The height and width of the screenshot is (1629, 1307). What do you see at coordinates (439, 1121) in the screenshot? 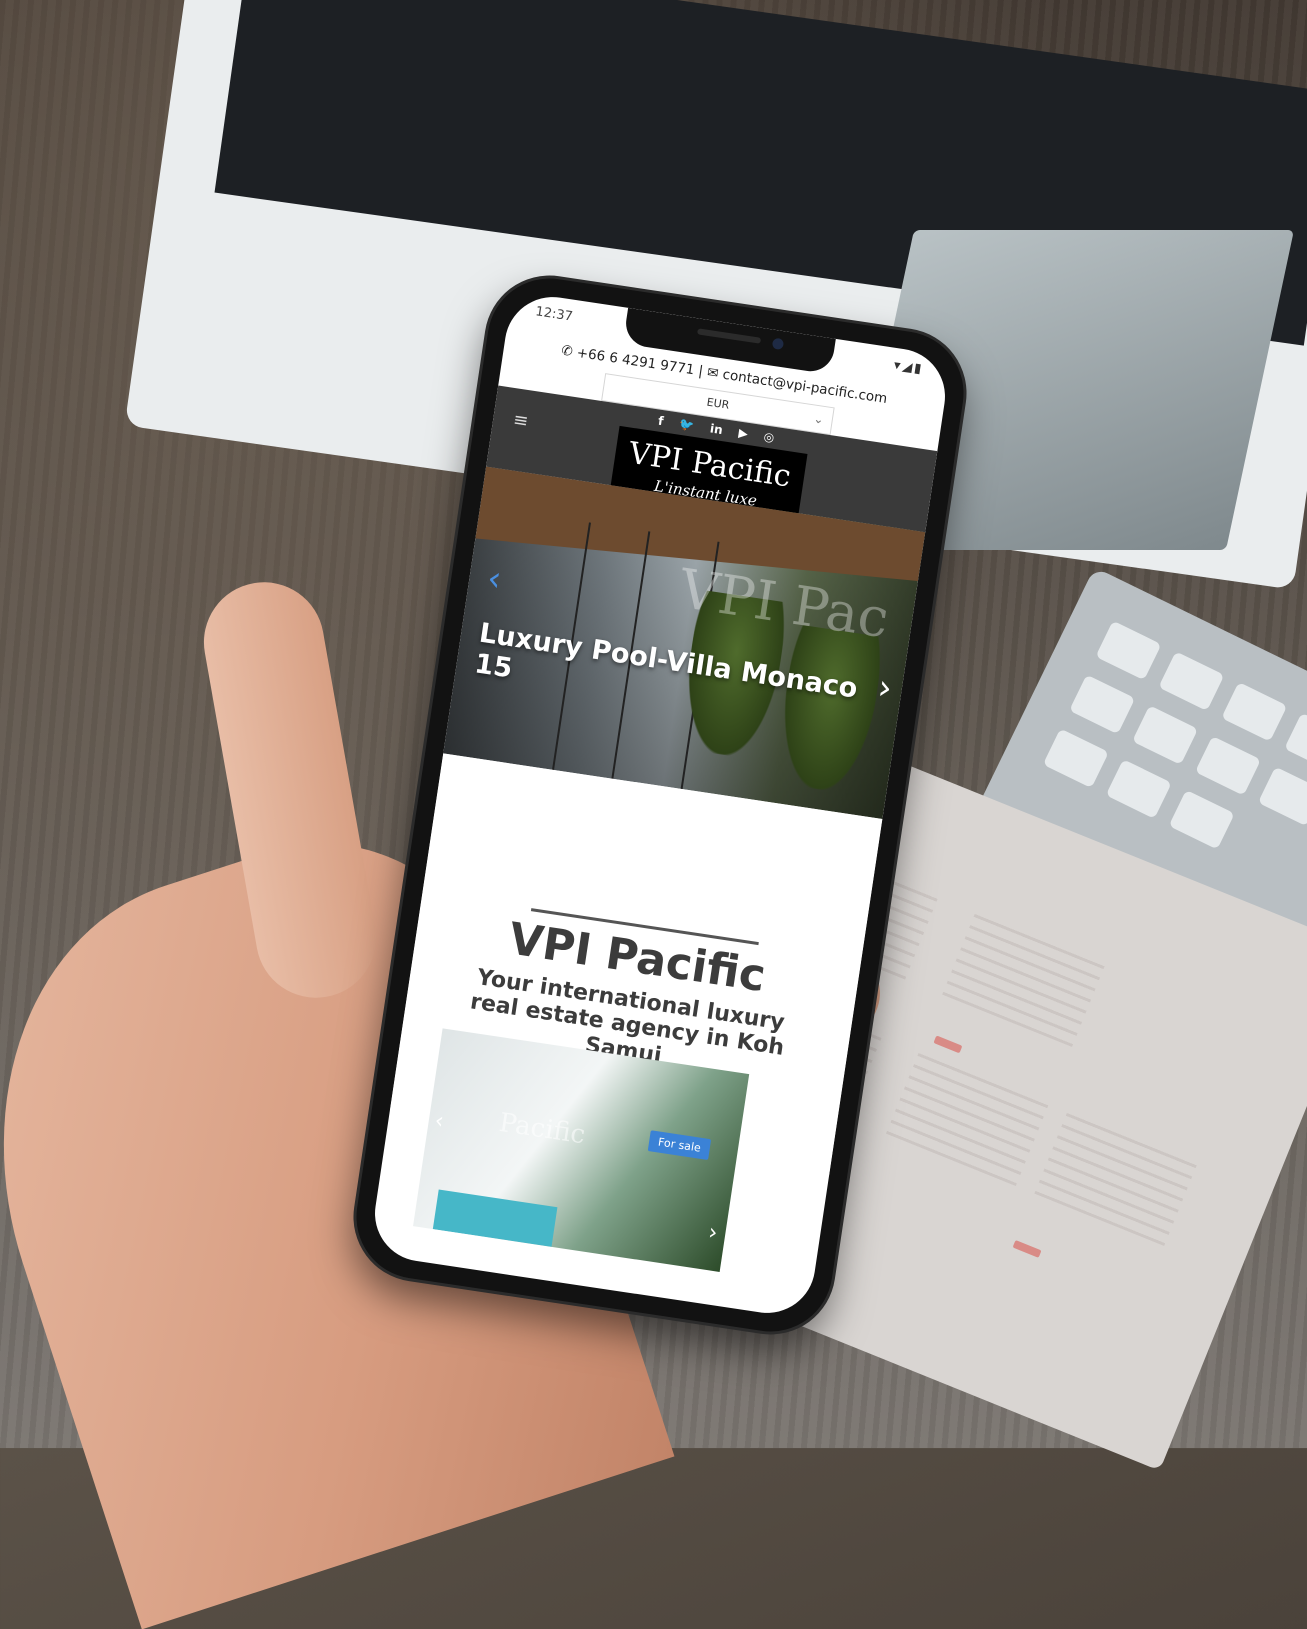
I see `card-prev-icon: ‹` at bounding box center [439, 1121].